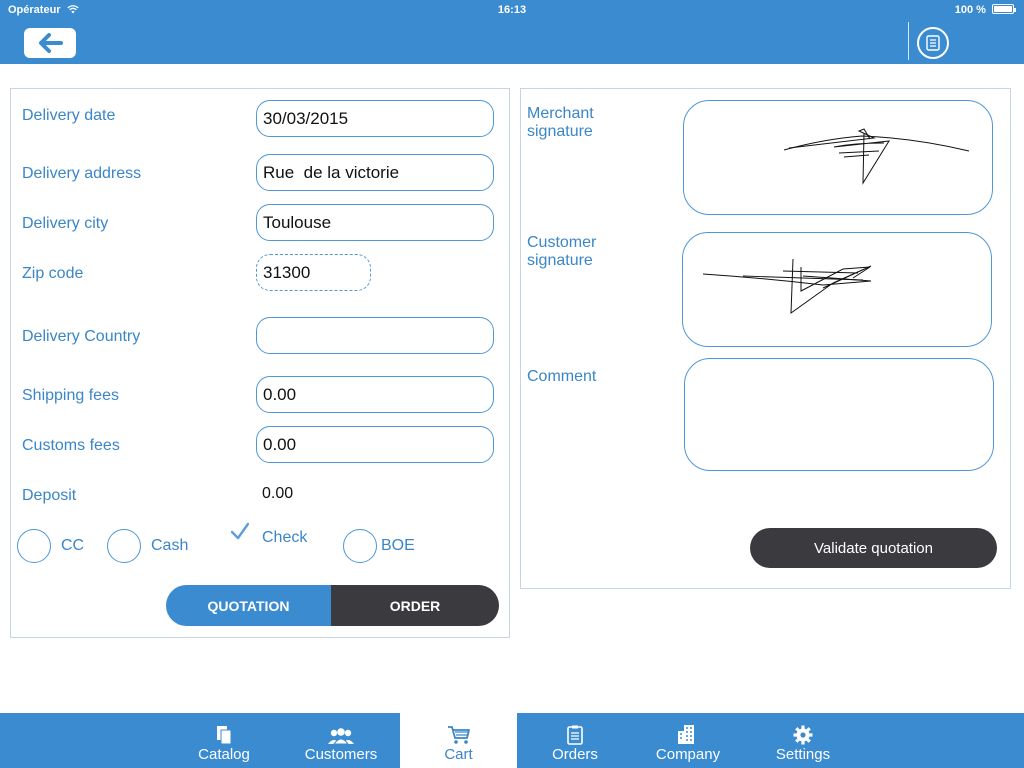 The height and width of the screenshot is (768, 1024). Describe the element at coordinates (224, 754) in the screenshot. I see `tab-label: Catalog` at that location.